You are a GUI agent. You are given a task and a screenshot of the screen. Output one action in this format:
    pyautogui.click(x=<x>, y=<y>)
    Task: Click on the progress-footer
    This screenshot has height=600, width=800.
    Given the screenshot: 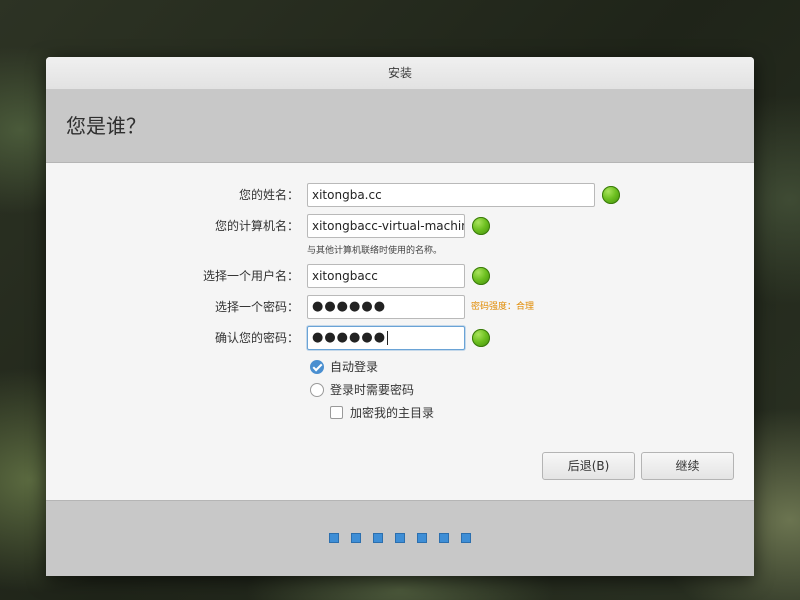 What is the action you would take?
    pyautogui.click(x=400, y=538)
    